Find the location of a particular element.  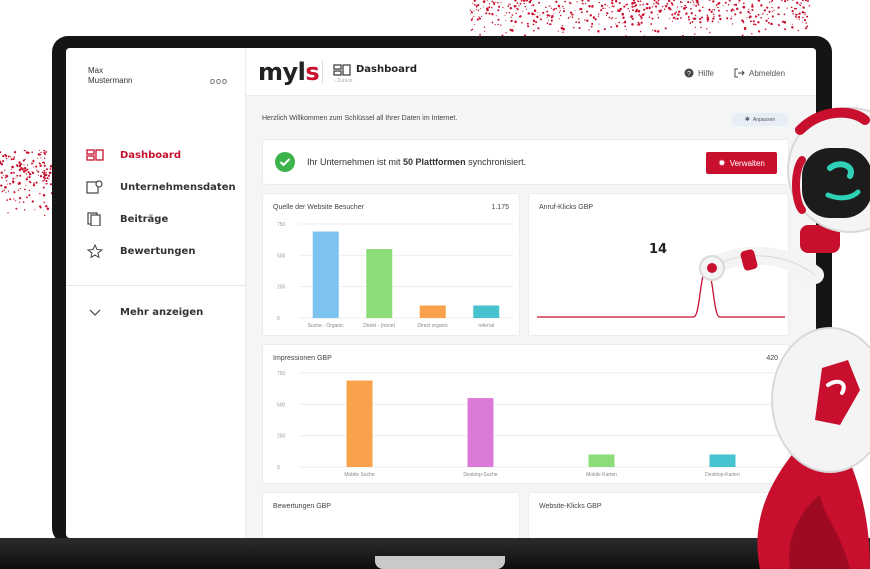

bar is located at coordinates (601, 460).